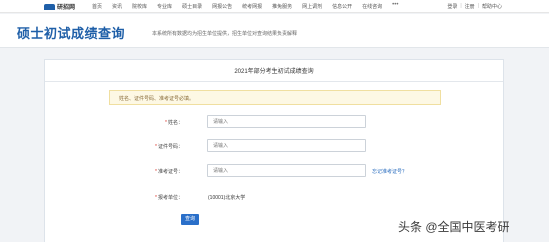 This screenshot has height=242, width=549. I want to click on panel-header: 2021年部分考生初试成绩查询, so click(274, 71).